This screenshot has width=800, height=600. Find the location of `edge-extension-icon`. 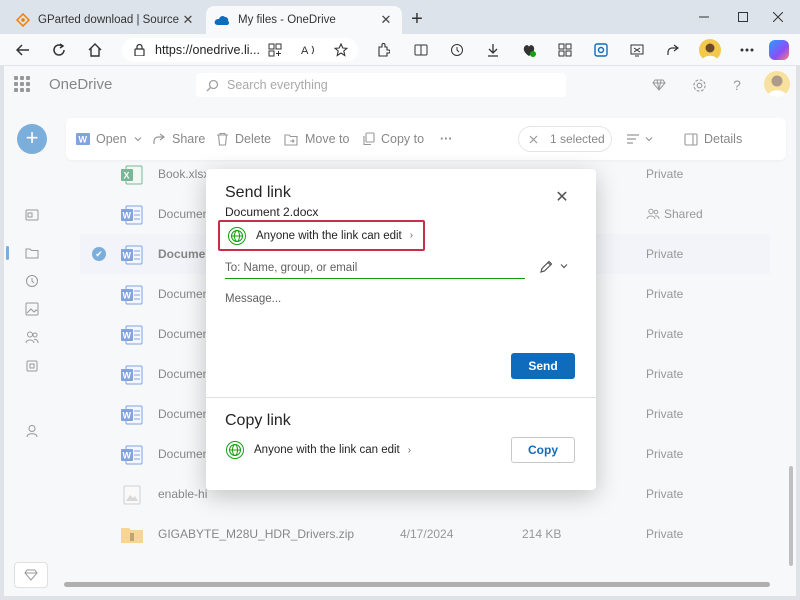

edge-extension-icon is located at coordinates (601, 50).